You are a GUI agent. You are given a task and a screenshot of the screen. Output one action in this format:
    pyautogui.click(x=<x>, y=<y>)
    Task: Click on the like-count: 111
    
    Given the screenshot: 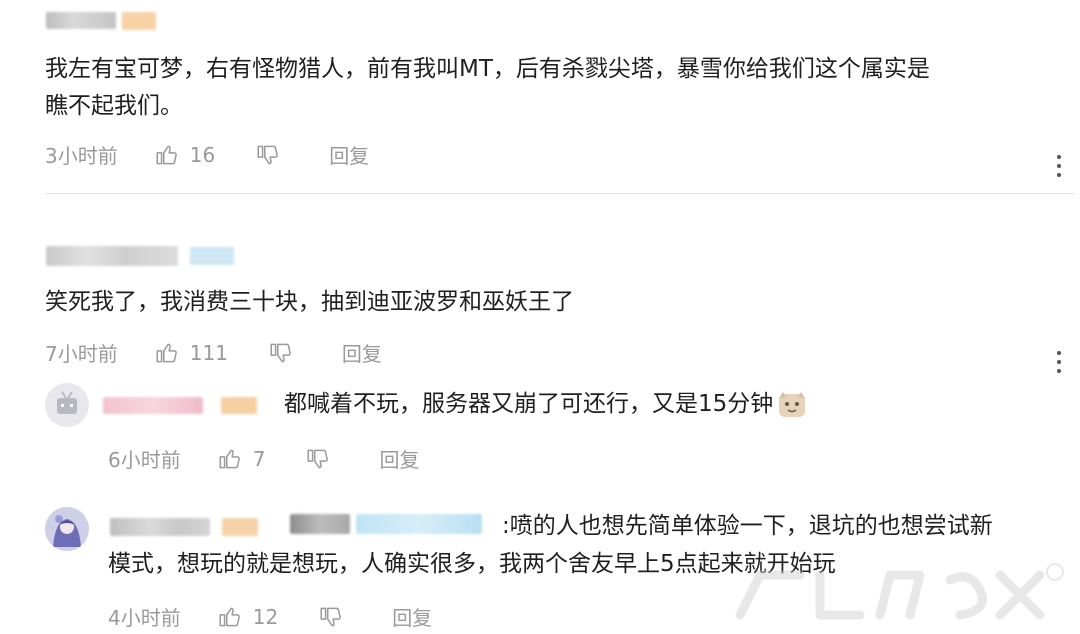 What is the action you would take?
    pyautogui.click(x=208, y=352)
    